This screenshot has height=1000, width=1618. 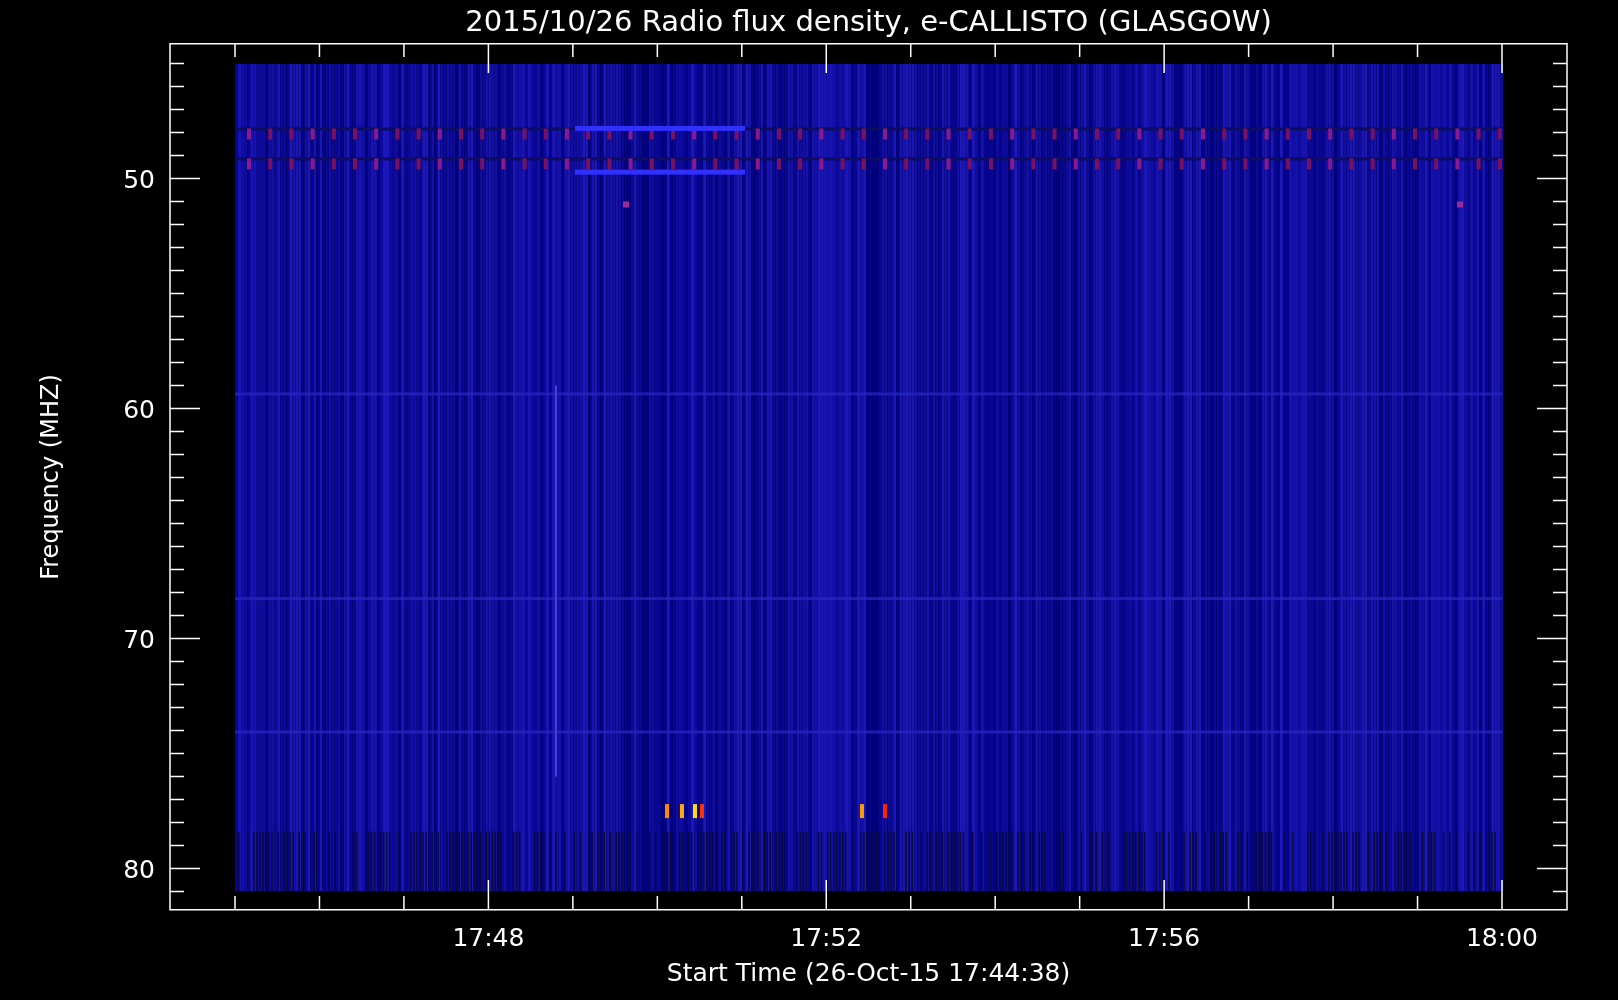 What do you see at coordinates (868, 21) in the screenshot?
I see `chart-title: 2015/10/26 Radio flux density, e-CALLISTO (GLASGOW)` at bounding box center [868, 21].